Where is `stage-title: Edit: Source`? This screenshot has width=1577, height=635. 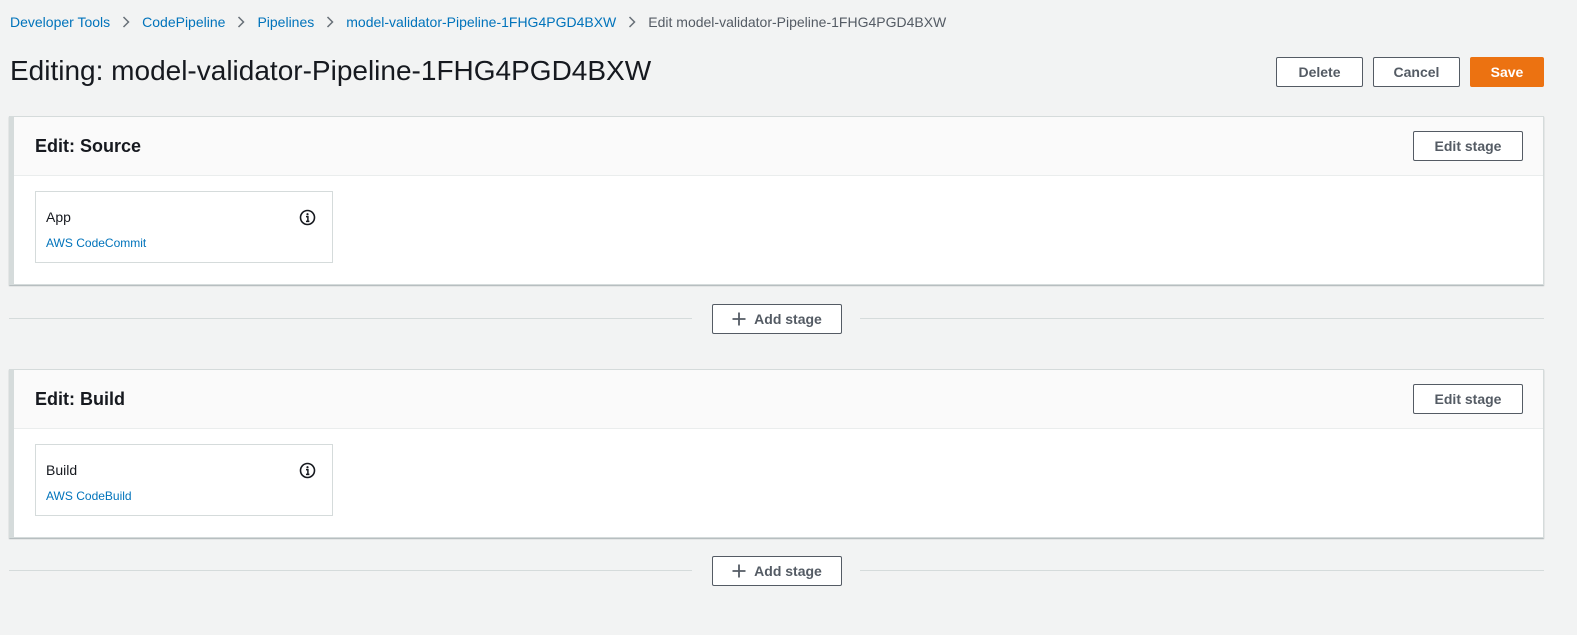
stage-title: Edit: Source is located at coordinates (88, 146).